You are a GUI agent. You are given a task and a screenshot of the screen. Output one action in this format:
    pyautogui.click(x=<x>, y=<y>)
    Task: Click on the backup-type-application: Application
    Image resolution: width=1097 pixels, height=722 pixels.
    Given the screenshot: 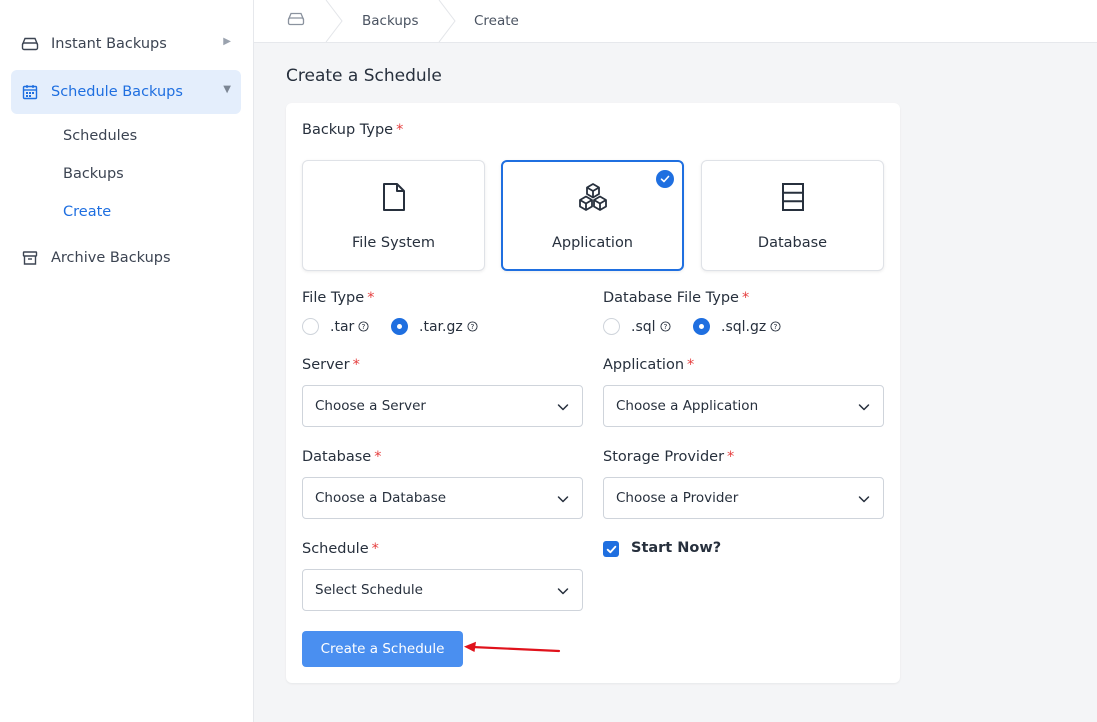 What is the action you would take?
    pyautogui.click(x=592, y=215)
    